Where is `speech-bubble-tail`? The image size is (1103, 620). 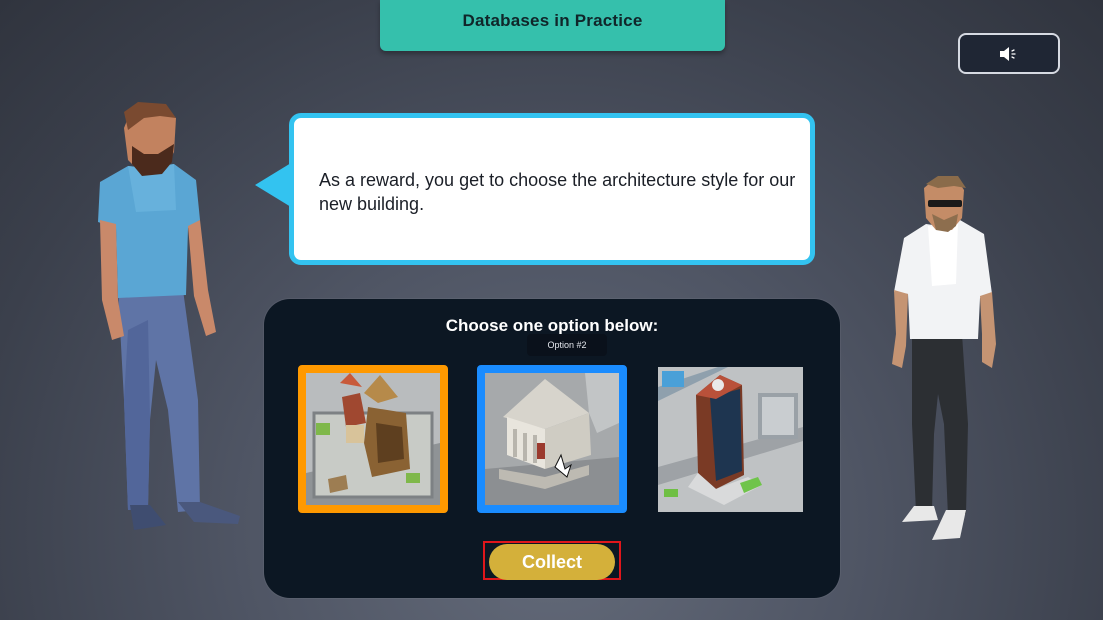 speech-bubble-tail is located at coordinates (273, 185).